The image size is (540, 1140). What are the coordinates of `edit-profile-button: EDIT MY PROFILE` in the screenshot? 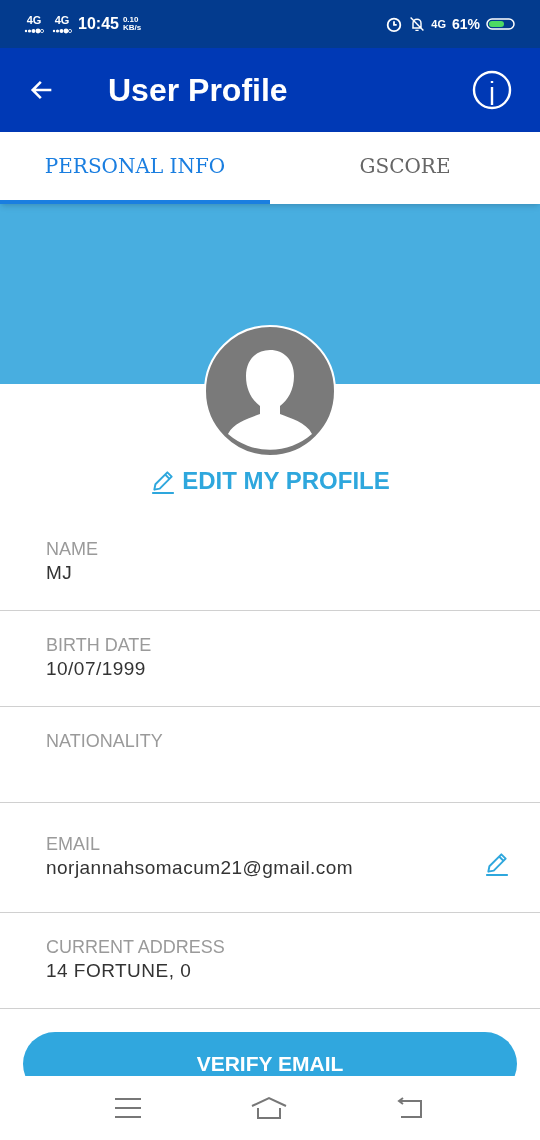 It's located at (270, 481).